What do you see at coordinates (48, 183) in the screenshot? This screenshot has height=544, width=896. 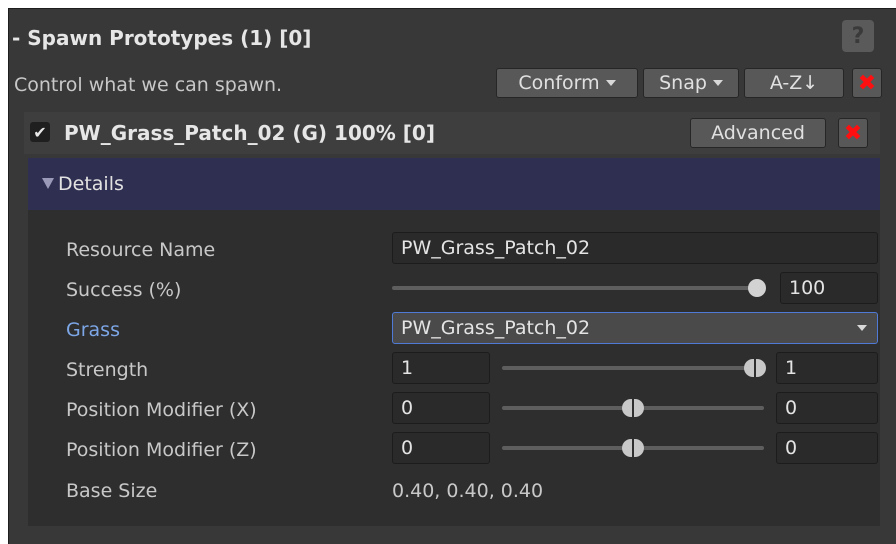 I see `foldout-triangle-icon` at bounding box center [48, 183].